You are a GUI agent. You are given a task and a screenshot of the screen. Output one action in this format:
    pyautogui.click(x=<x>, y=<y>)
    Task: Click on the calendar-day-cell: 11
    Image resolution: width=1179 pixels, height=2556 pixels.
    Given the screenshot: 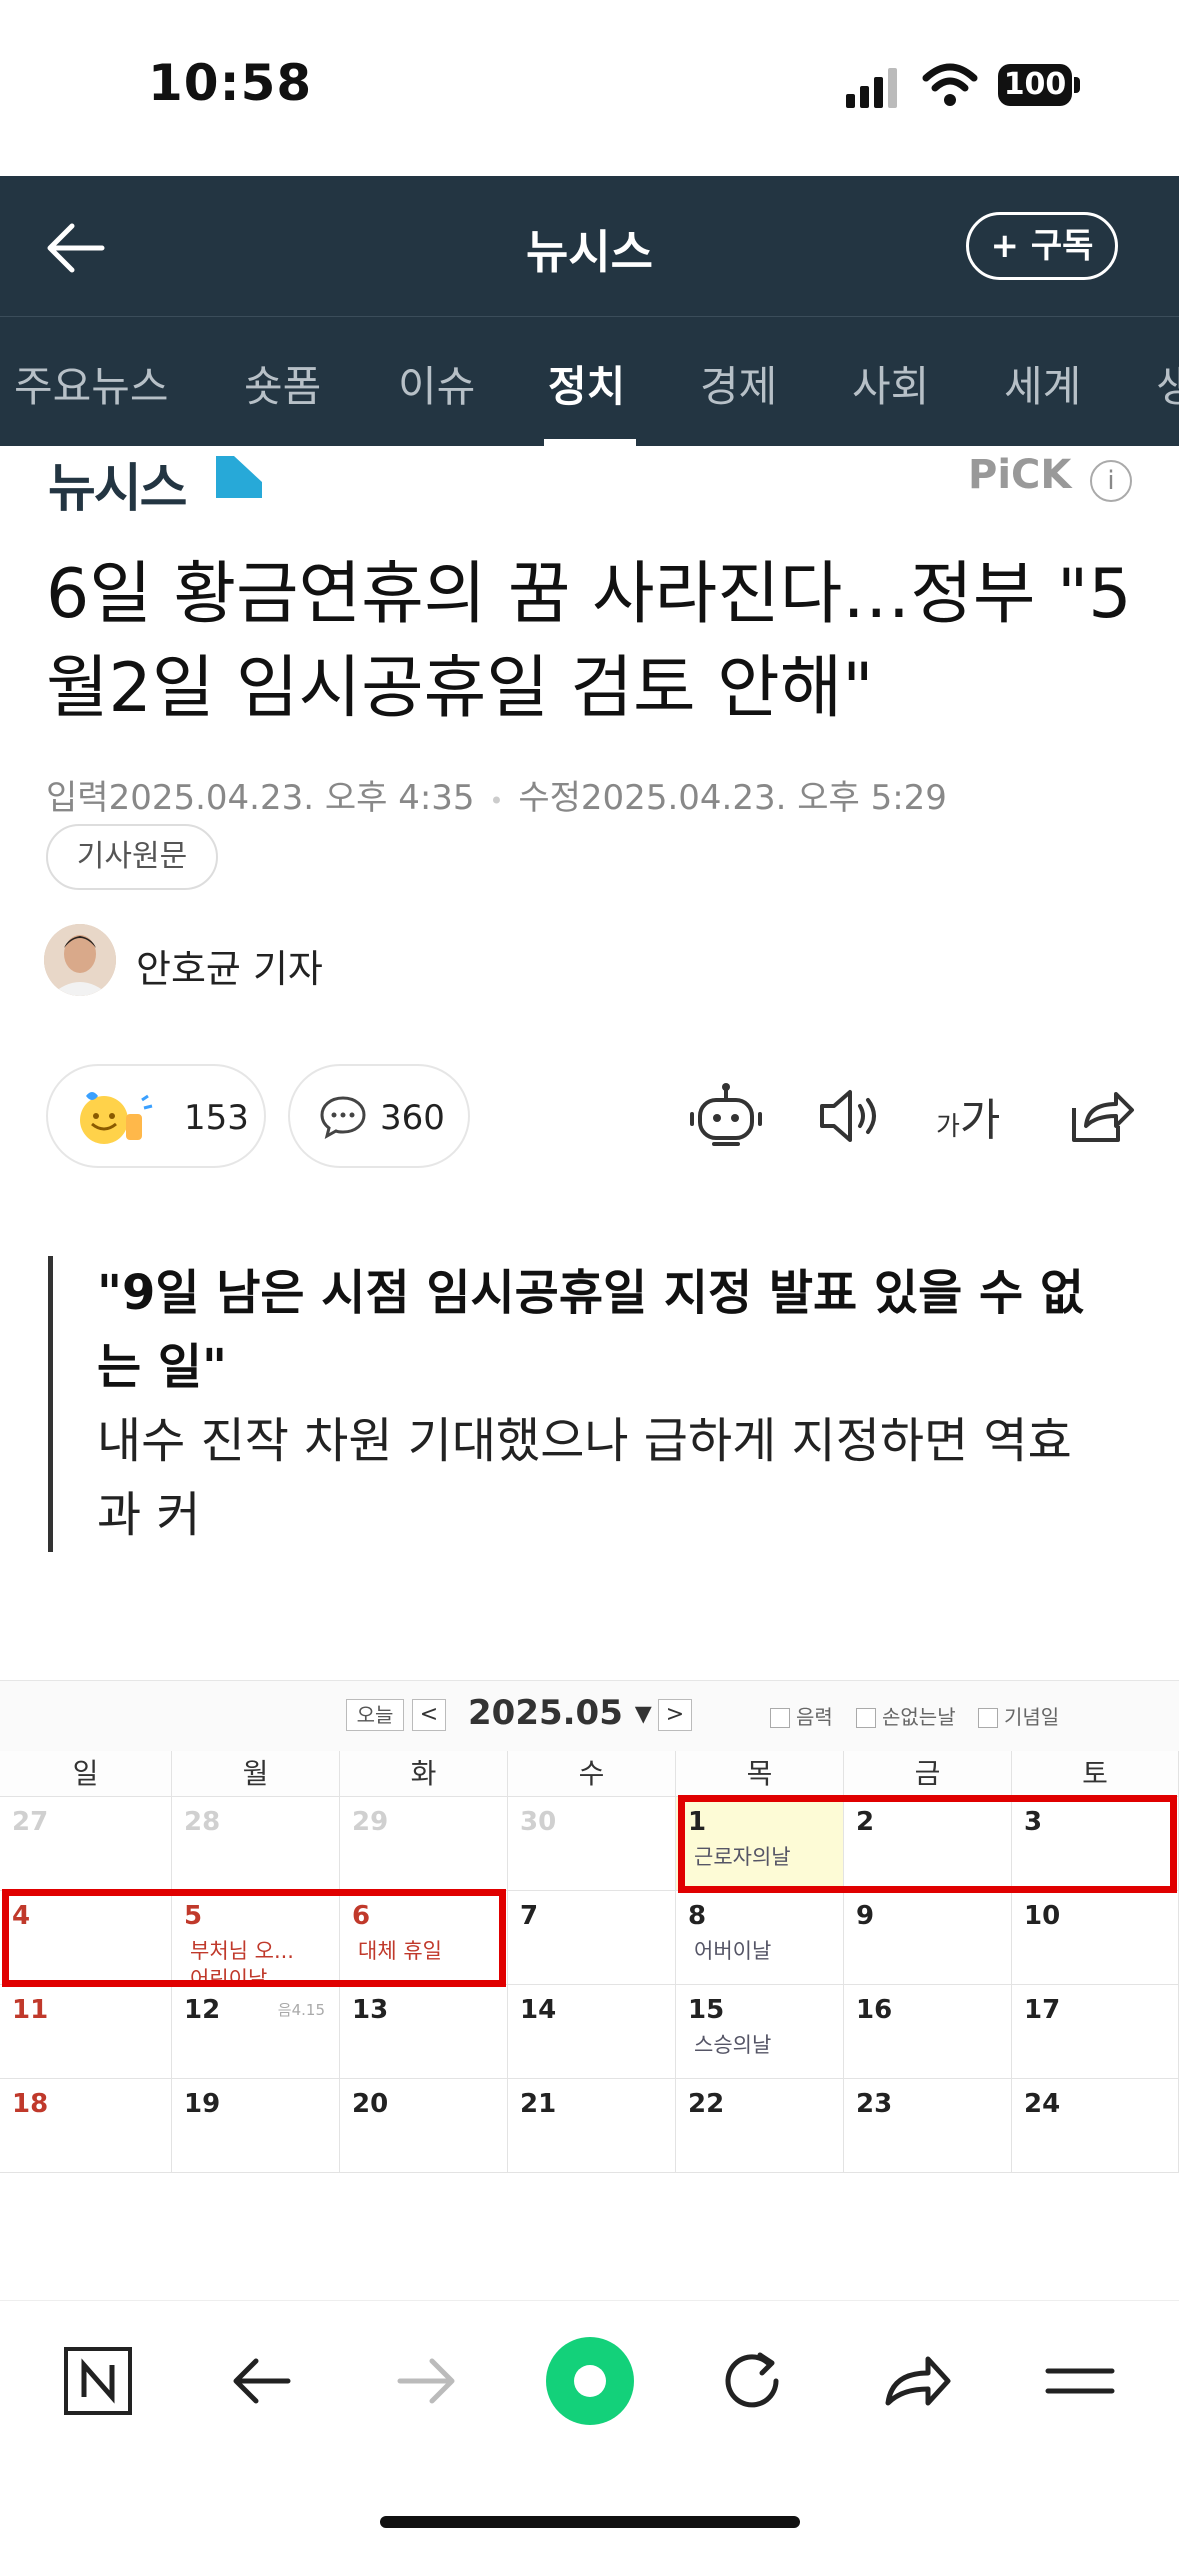 What is the action you would take?
    pyautogui.click(x=86, y=2032)
    